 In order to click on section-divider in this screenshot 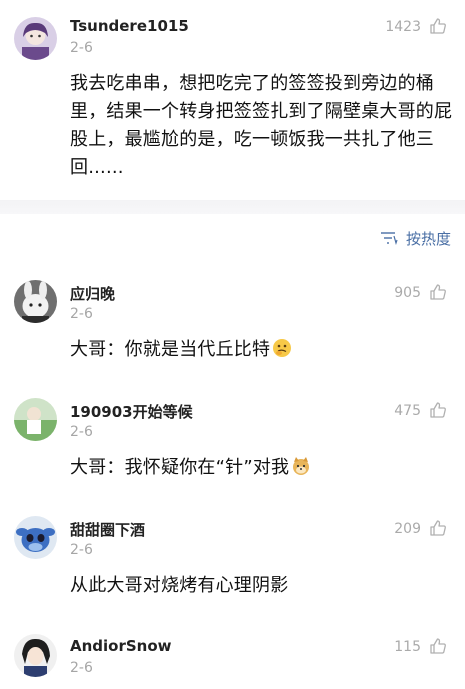, I will do `click(232, 207)`.